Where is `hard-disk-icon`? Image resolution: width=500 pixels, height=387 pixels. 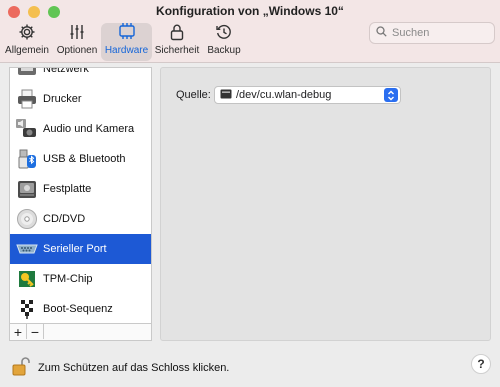
hard-disk-icon is located at coordinates (27, 189).